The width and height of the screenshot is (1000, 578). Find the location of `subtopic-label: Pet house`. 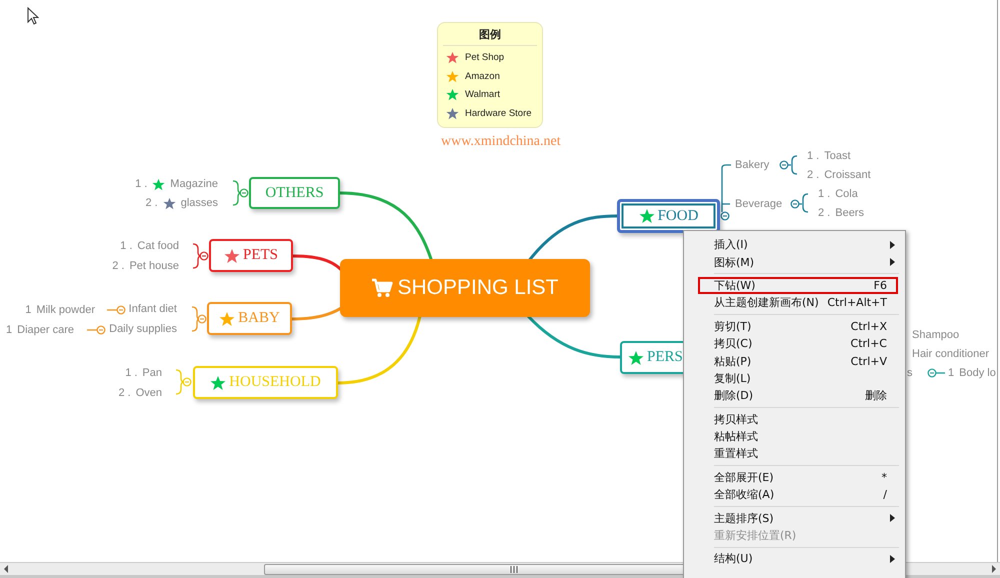

subtopic-label: Pet house is located at coordinates (154, 266).